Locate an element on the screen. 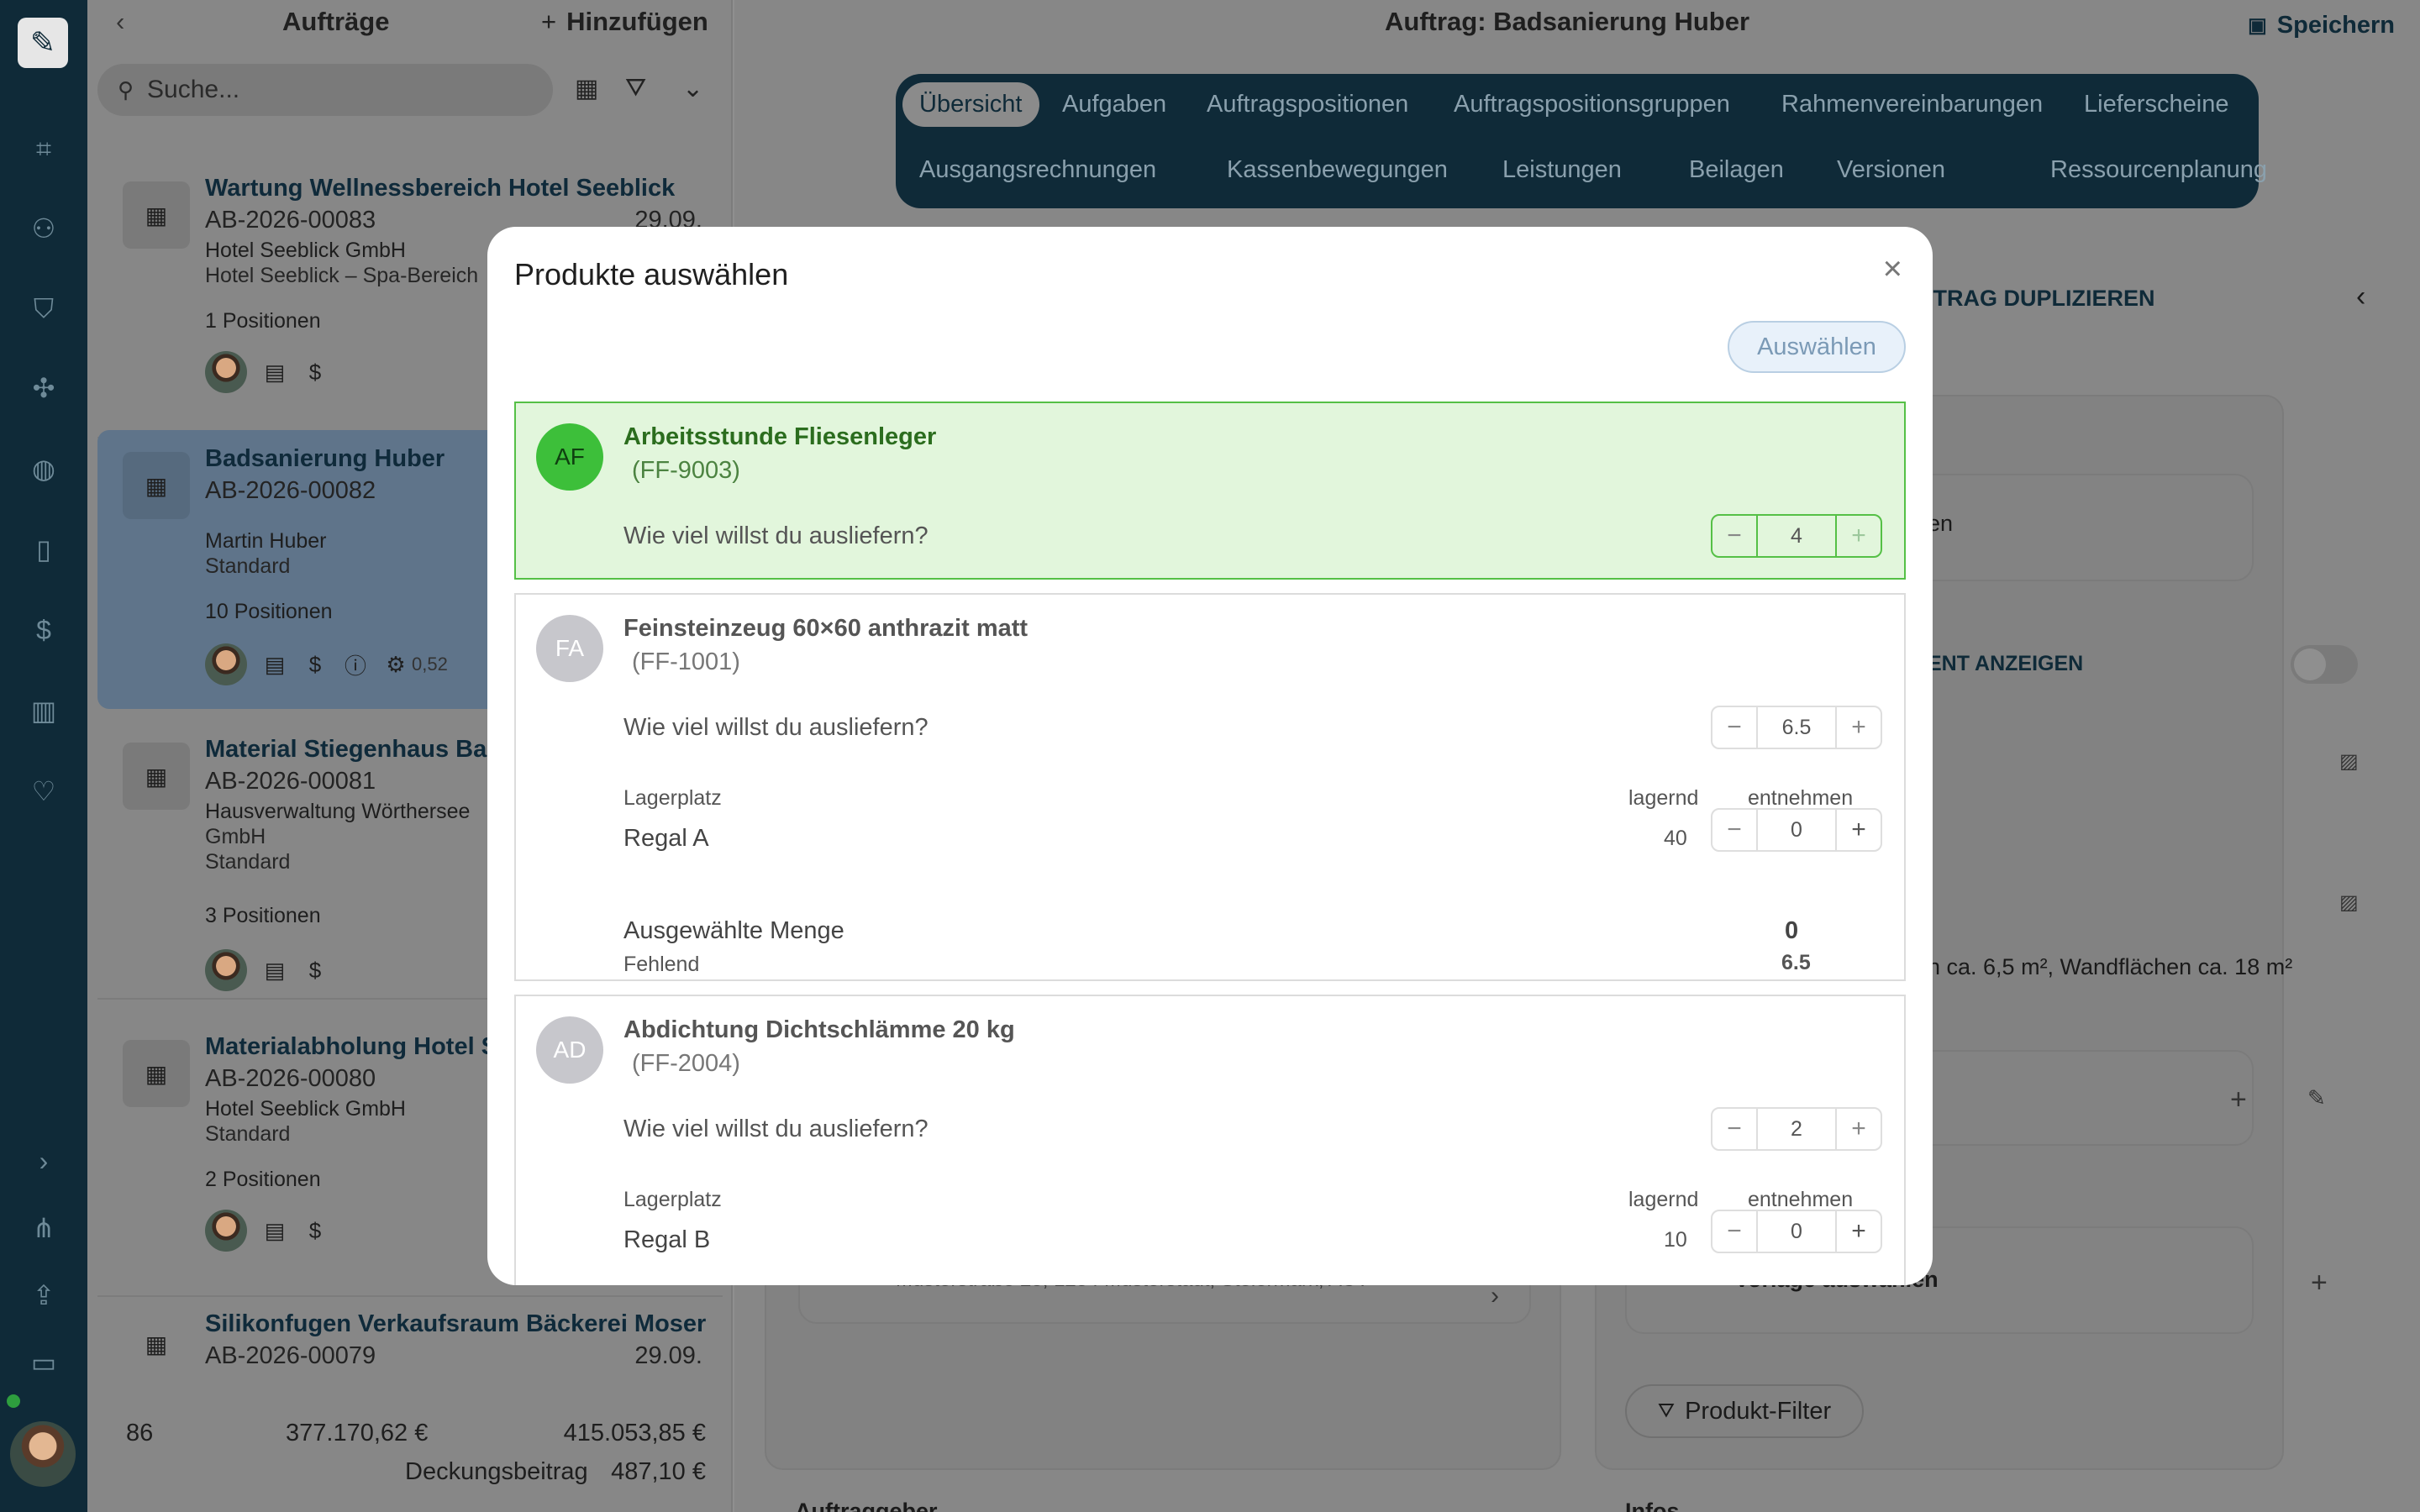 Image resolution: width=2420 pixels, height=1512 pixels. delivery-quantity-stepper: − 4 + is located at coordinates (1797, 536).